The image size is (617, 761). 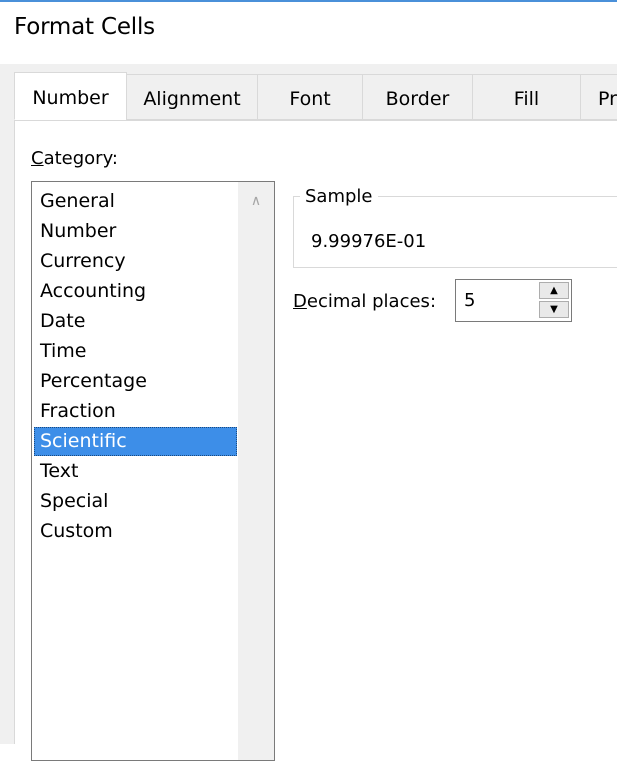 What do you see at coordinates (135, 351) in the screenshot?
I see `category-item-time: Time` at bounding box center [135, 351].